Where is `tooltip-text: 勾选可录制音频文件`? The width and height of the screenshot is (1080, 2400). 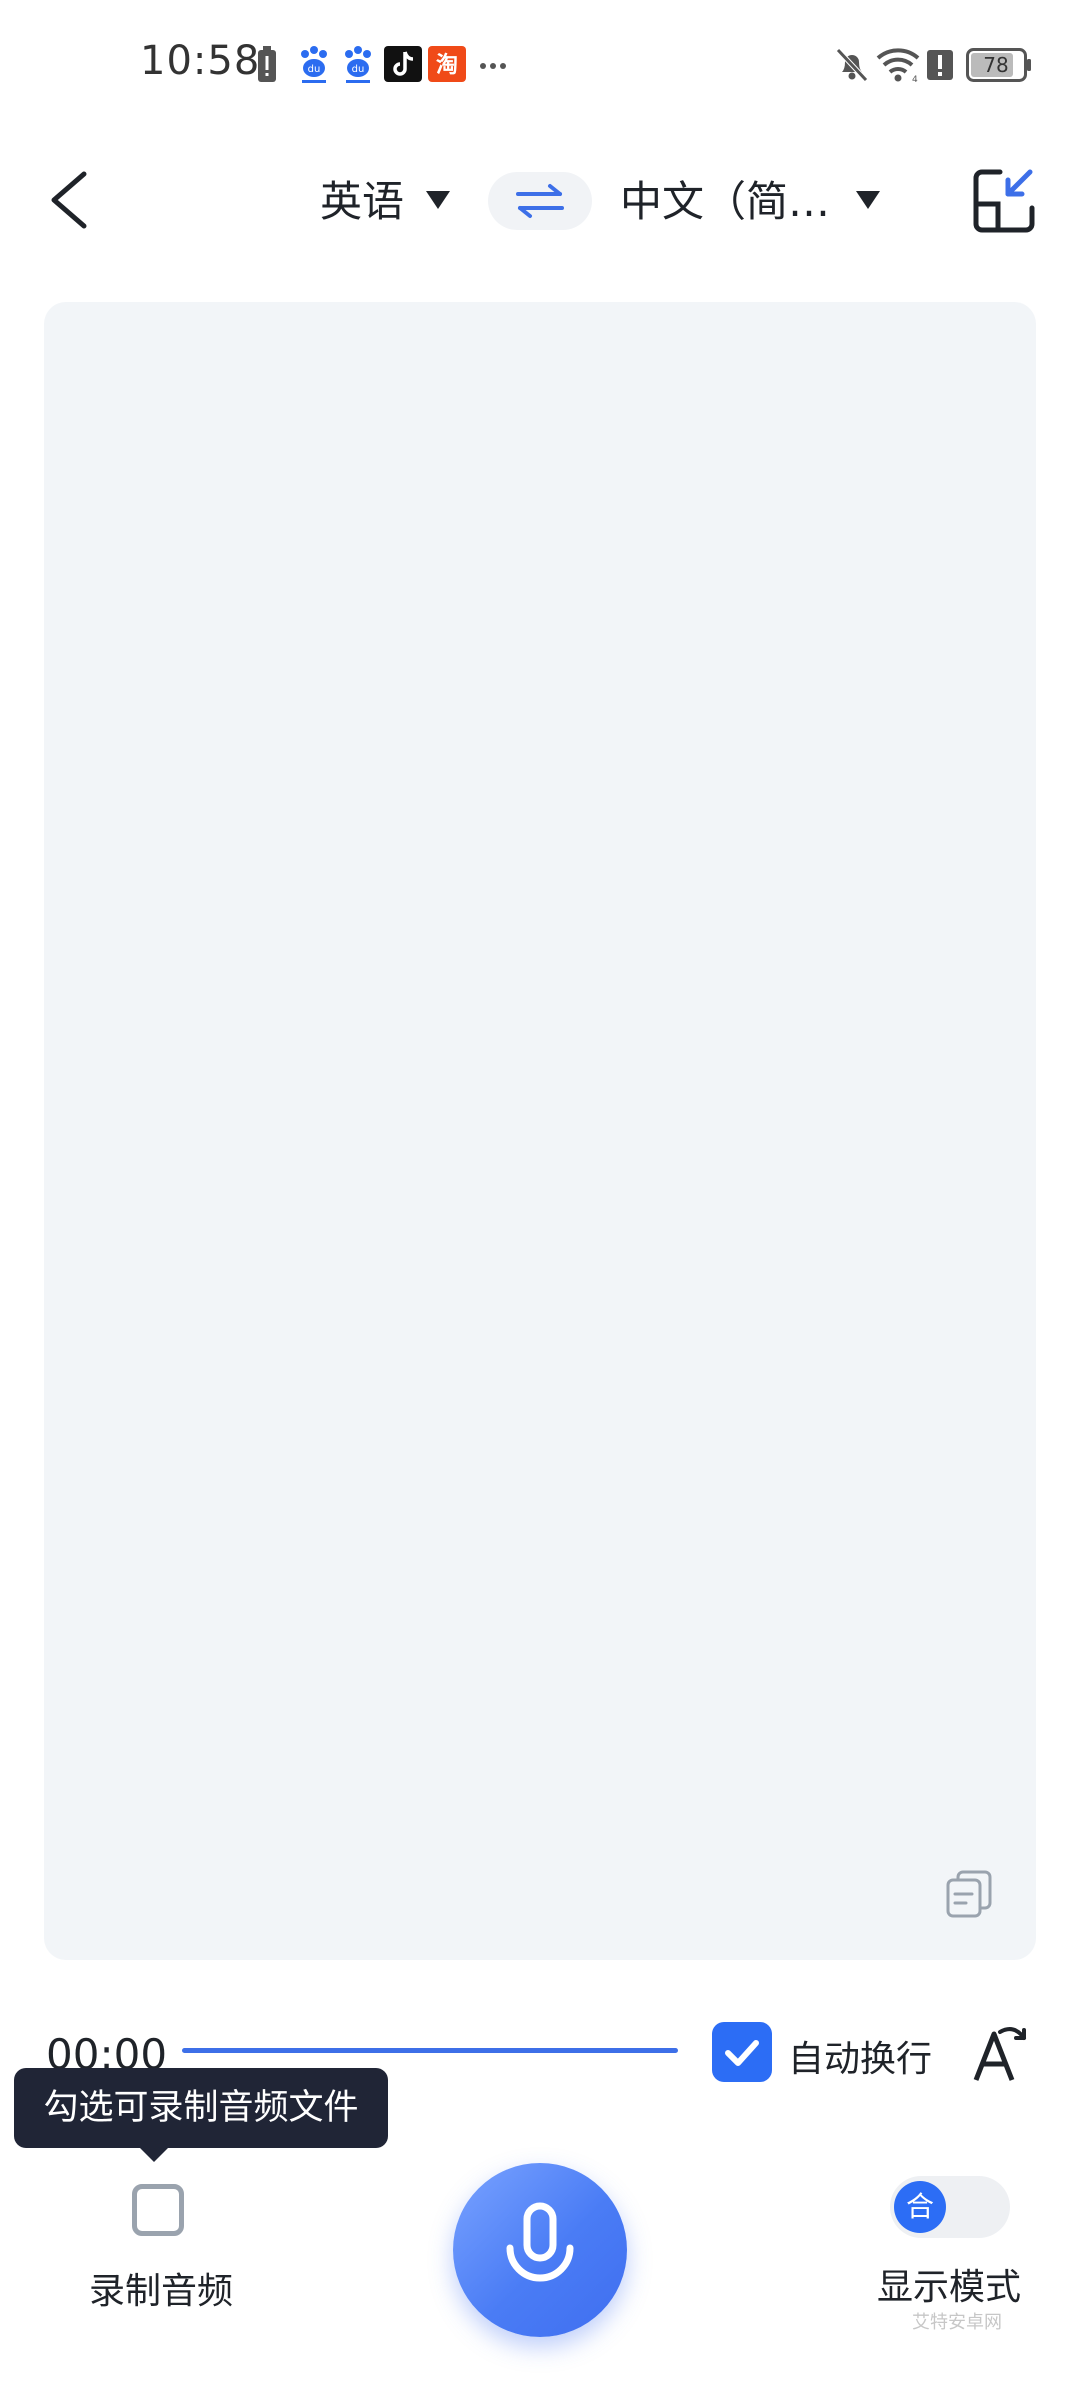
tooltip-text: 勾选可录制音频文件 is located at coordinates (201, 2108).